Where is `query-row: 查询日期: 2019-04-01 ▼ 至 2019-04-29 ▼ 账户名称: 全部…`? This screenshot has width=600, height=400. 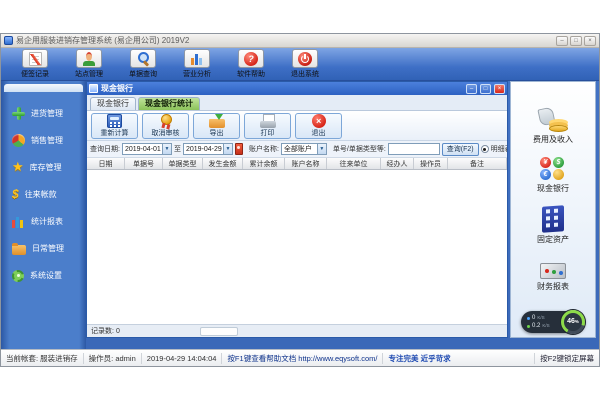 query-row: 查询日期: 2019-04-01 ▼ 至 2019-04-29 ▼ 账户名称: 全部… is located at coordinates (297, 149).